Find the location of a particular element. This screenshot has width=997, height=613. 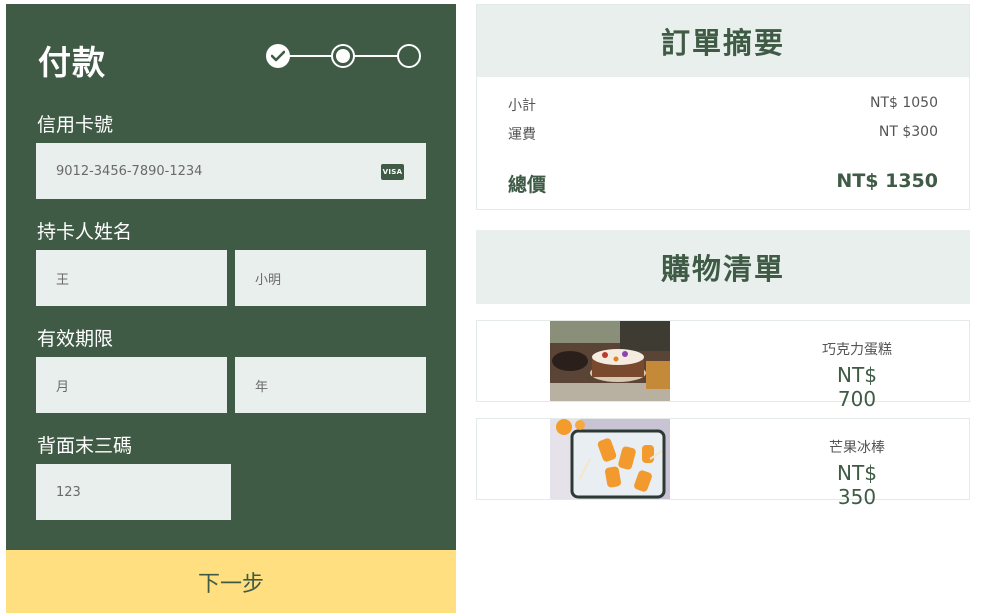

last-name-value: 王 is located at coordinates (63, 280).